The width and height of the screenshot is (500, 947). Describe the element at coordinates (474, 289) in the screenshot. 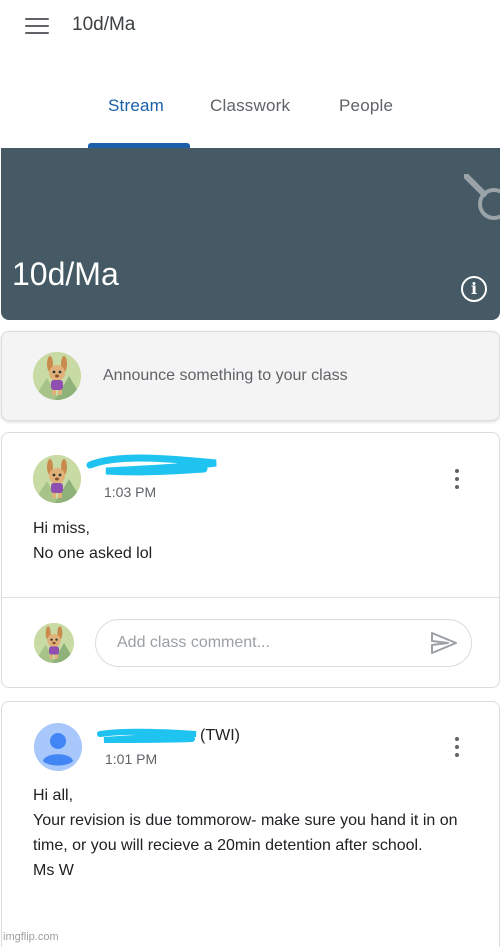

I see `info-icon: i` at that location.